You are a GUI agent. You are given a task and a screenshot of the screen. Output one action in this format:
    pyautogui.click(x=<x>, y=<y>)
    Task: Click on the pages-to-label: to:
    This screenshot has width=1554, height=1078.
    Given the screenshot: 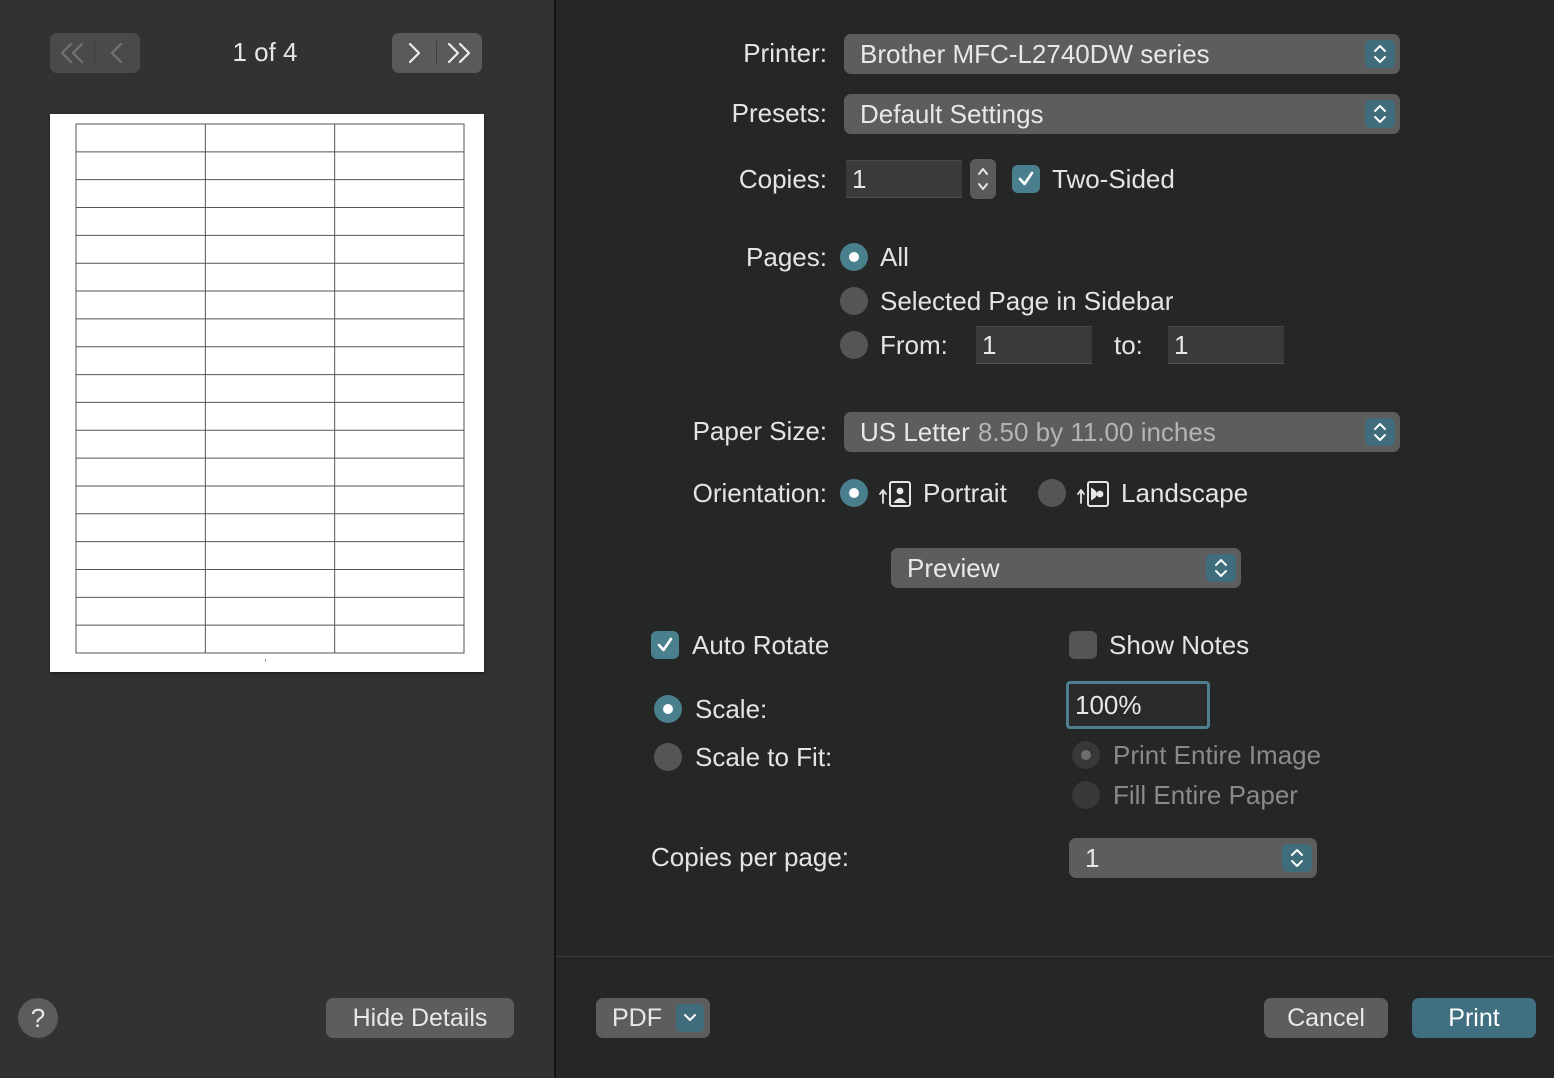 What is the action you would take?
    pyautogui.click(x=1128, y=345)
    